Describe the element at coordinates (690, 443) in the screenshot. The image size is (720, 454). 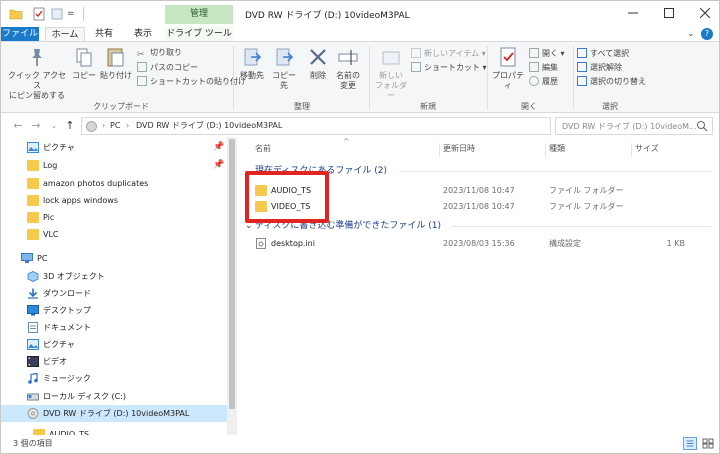
I see `details-view-icon` at that location.